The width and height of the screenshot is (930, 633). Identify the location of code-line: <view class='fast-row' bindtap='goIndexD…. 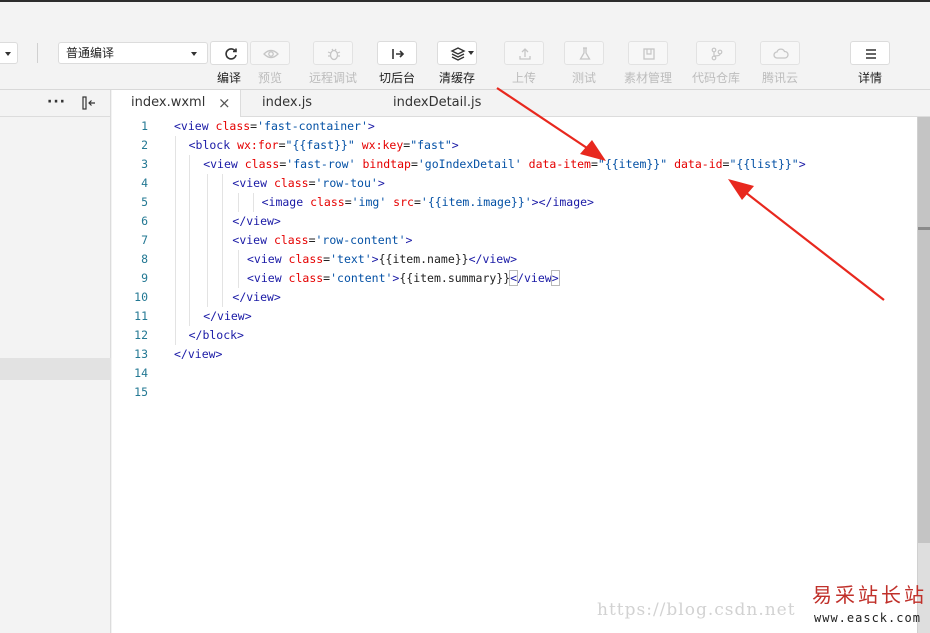
(504, 164).